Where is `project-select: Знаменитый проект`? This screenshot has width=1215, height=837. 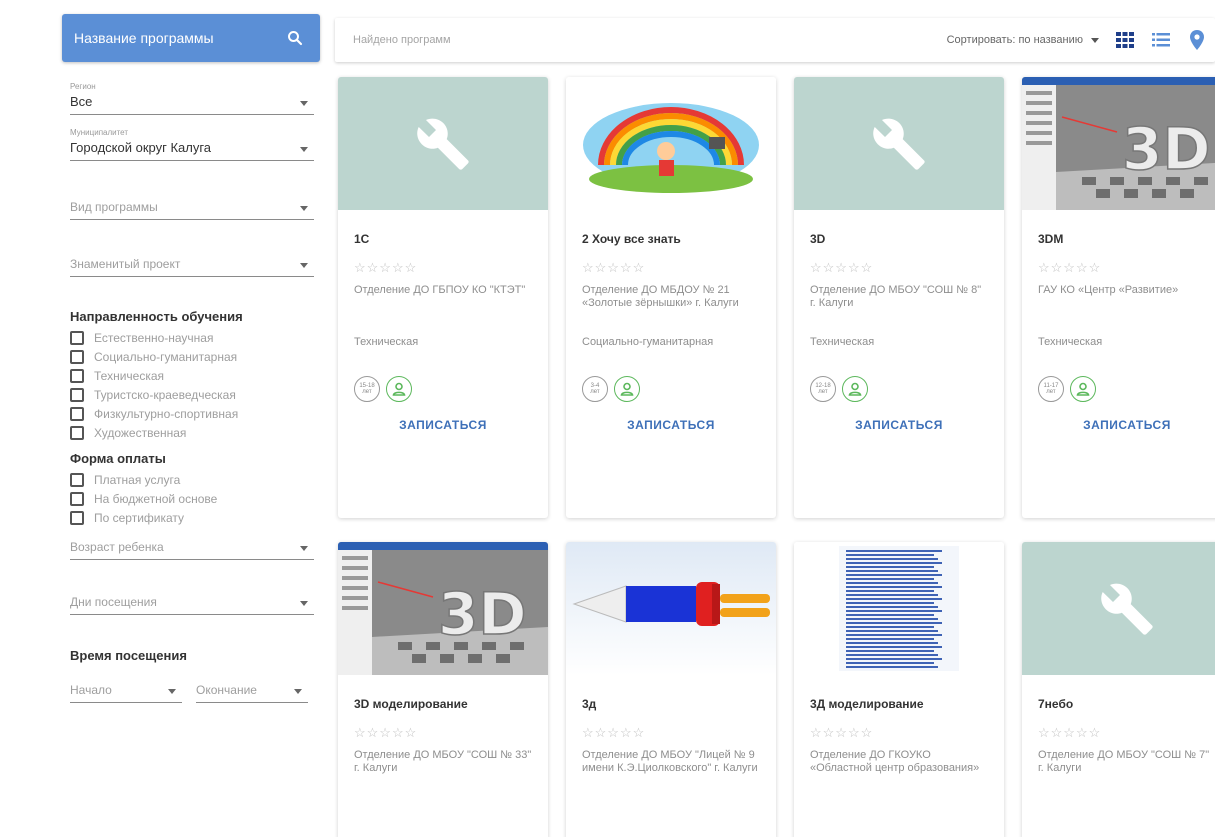 project-select: Знаменитый проект is located at coordinates (192, 265).